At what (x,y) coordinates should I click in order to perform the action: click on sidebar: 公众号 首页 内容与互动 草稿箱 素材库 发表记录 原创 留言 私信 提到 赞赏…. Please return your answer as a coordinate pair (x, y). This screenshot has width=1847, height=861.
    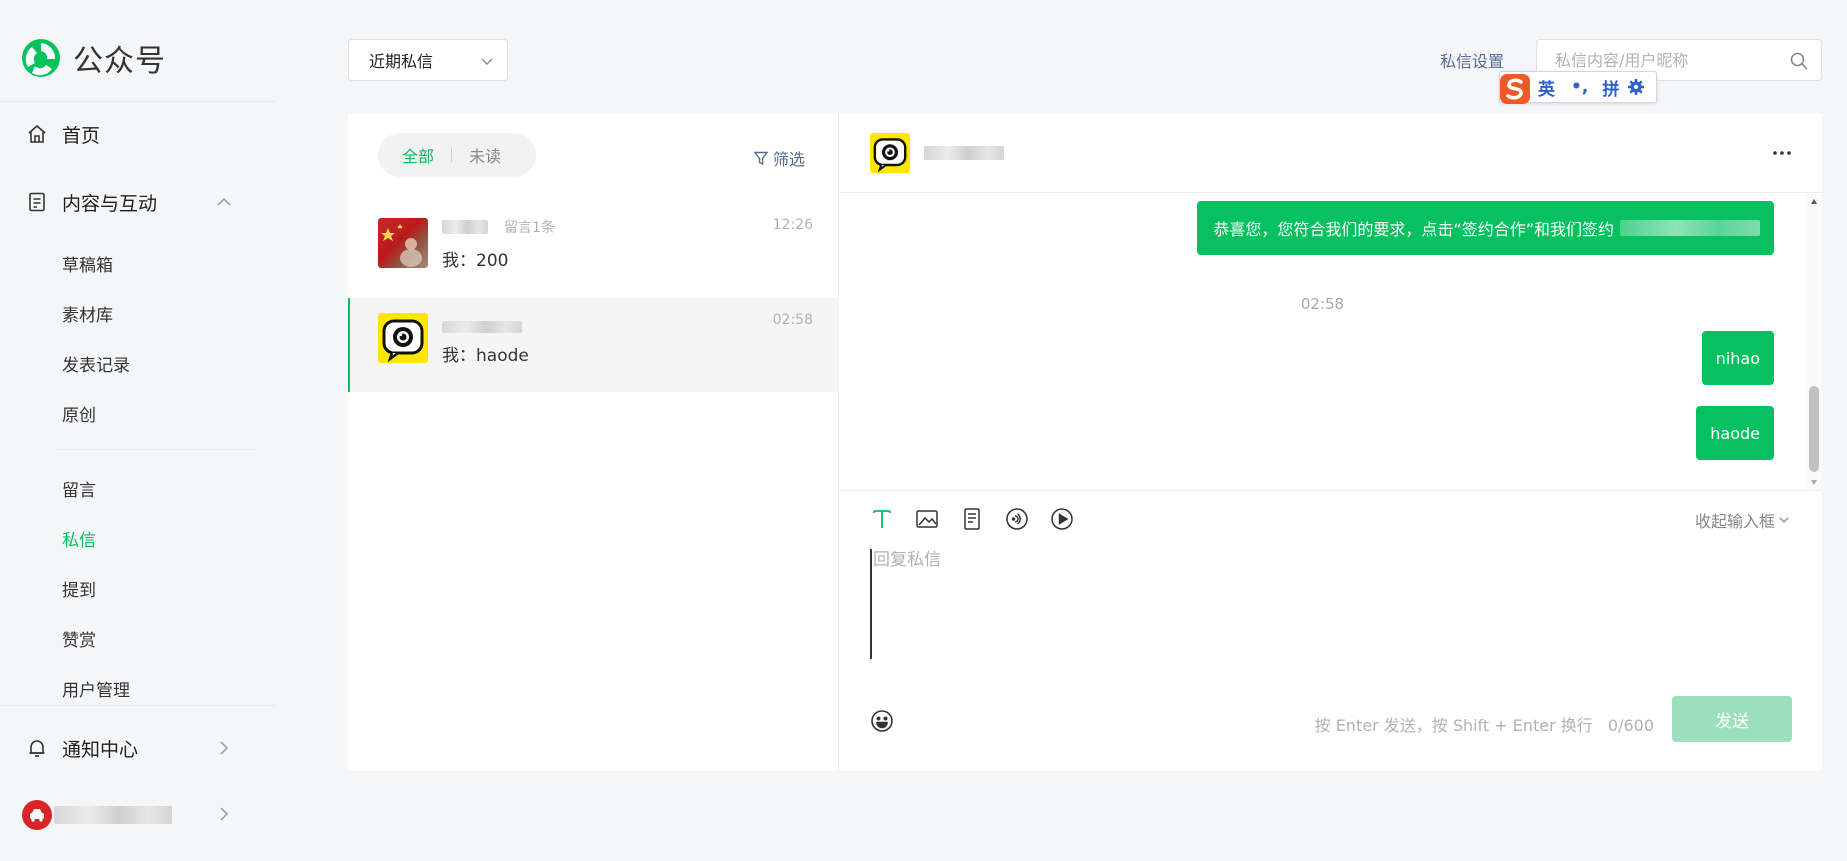
    Looking at the image, I should click on (137, 430).